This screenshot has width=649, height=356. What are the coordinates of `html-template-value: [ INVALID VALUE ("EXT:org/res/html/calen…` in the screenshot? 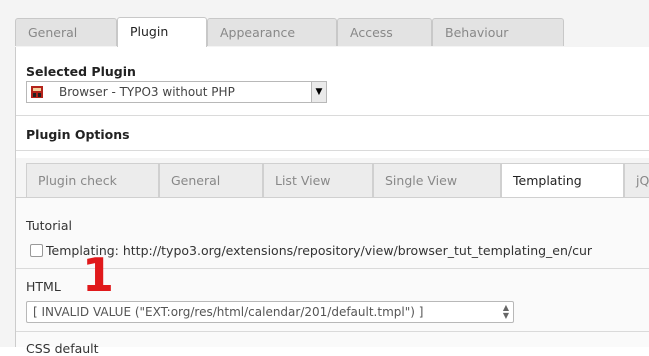 It's located at (228, 312).